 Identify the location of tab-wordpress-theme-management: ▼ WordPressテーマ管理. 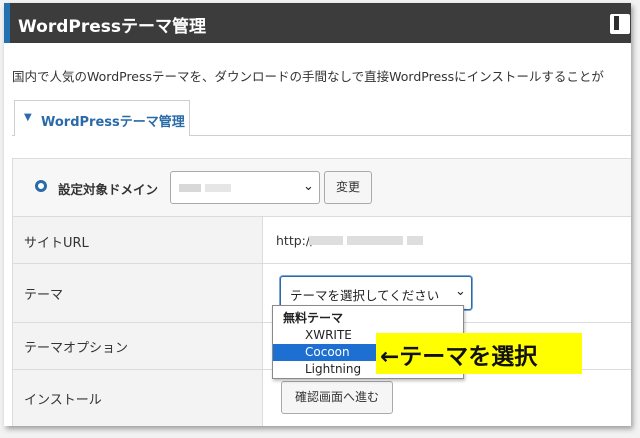
(102, 118).